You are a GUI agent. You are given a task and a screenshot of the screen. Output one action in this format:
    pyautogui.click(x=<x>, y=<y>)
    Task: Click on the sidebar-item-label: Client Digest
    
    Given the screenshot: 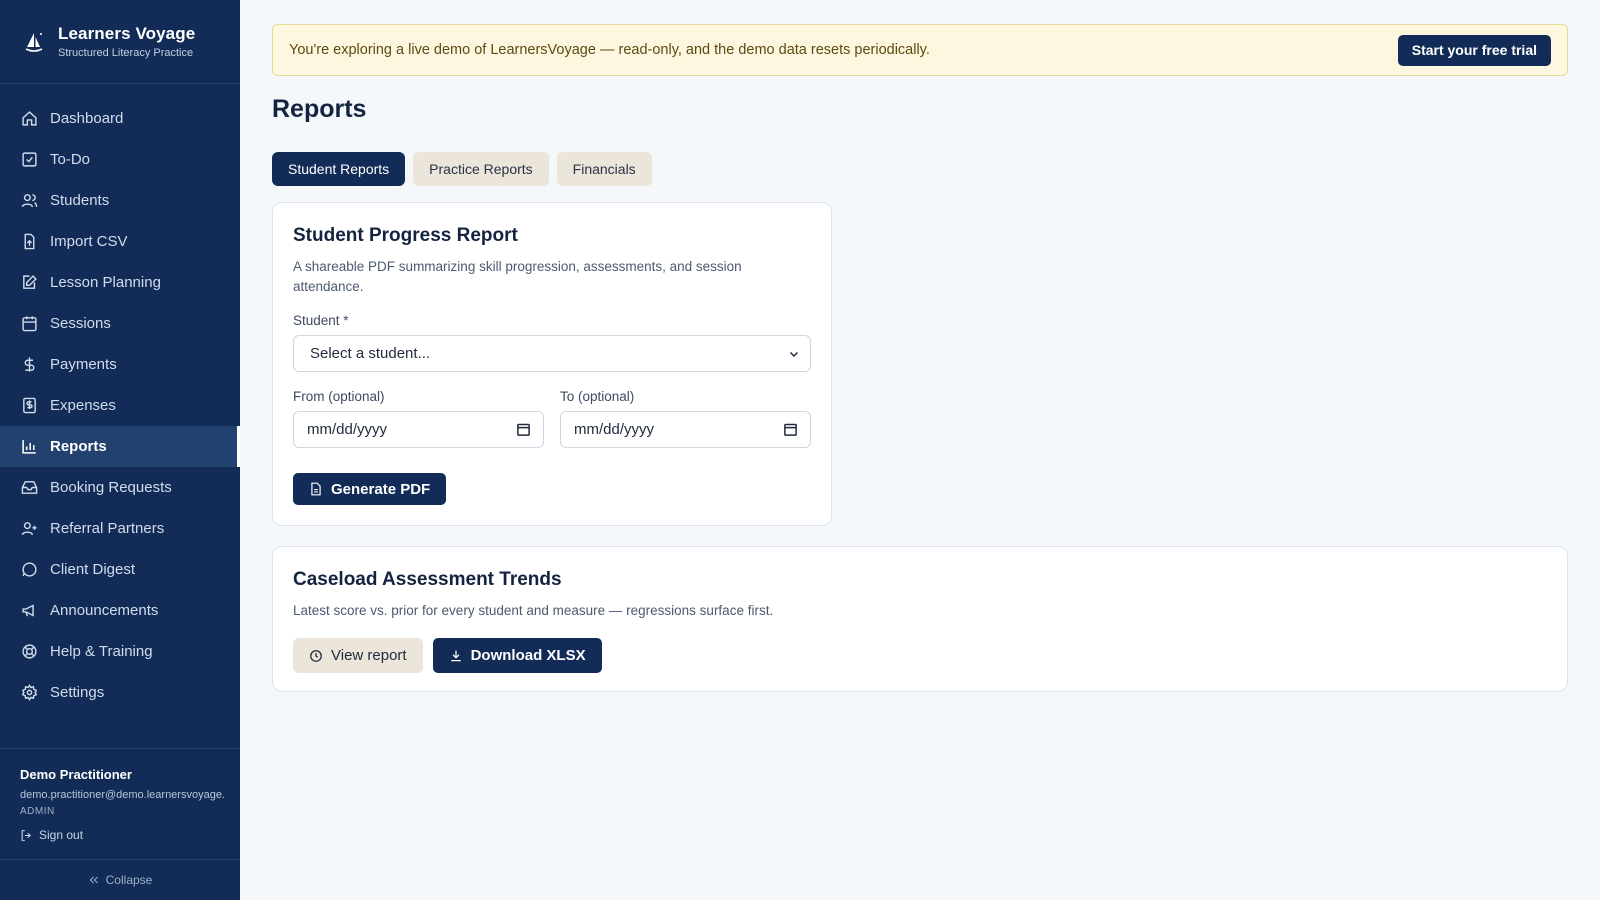 What is the action you would take?
    pyautogui.click(x=93, y=569)
    